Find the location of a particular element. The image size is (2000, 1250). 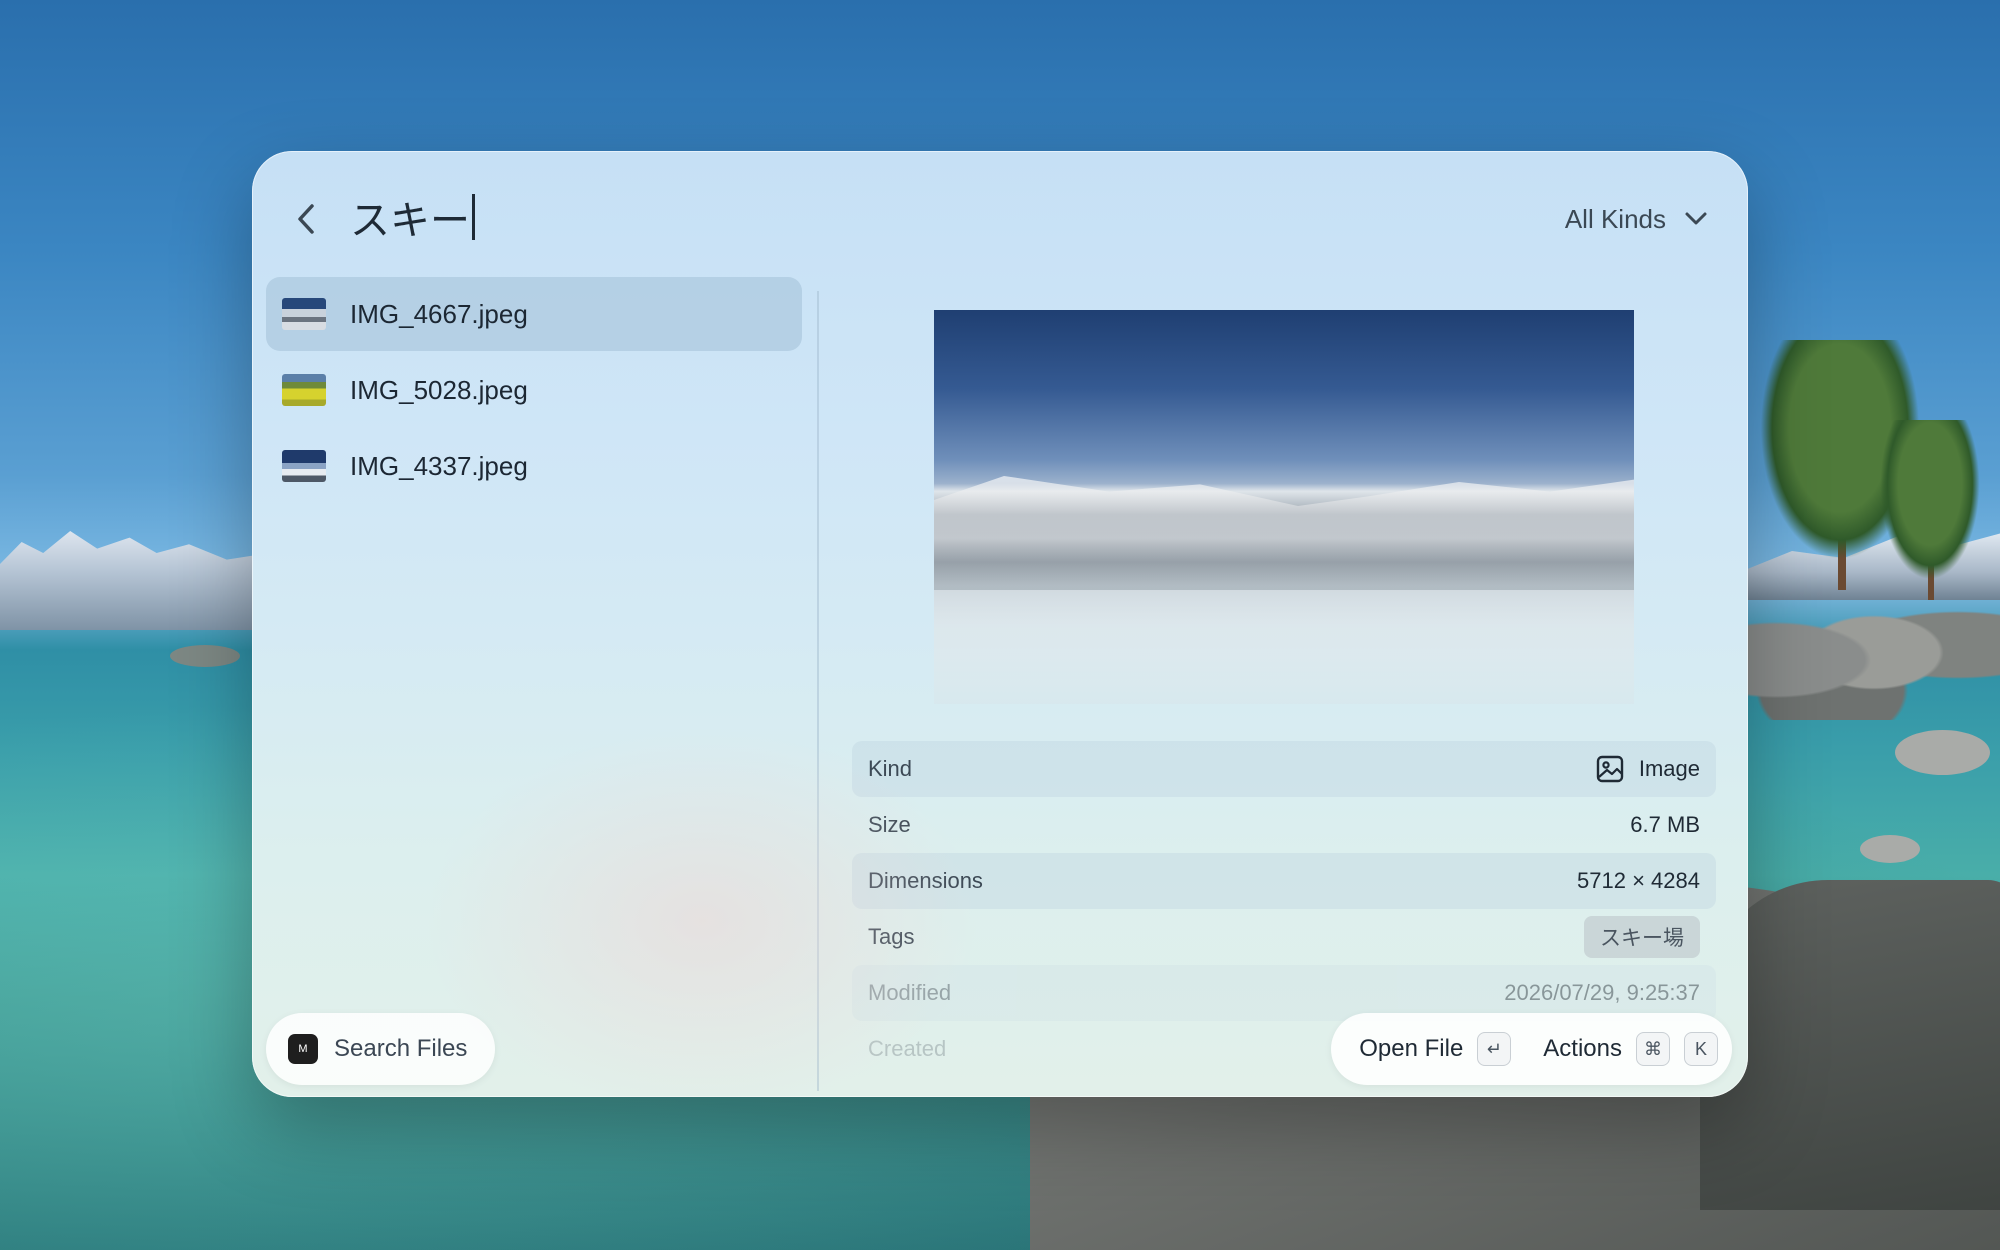

image-icon is located at coordinates (1610, 769).